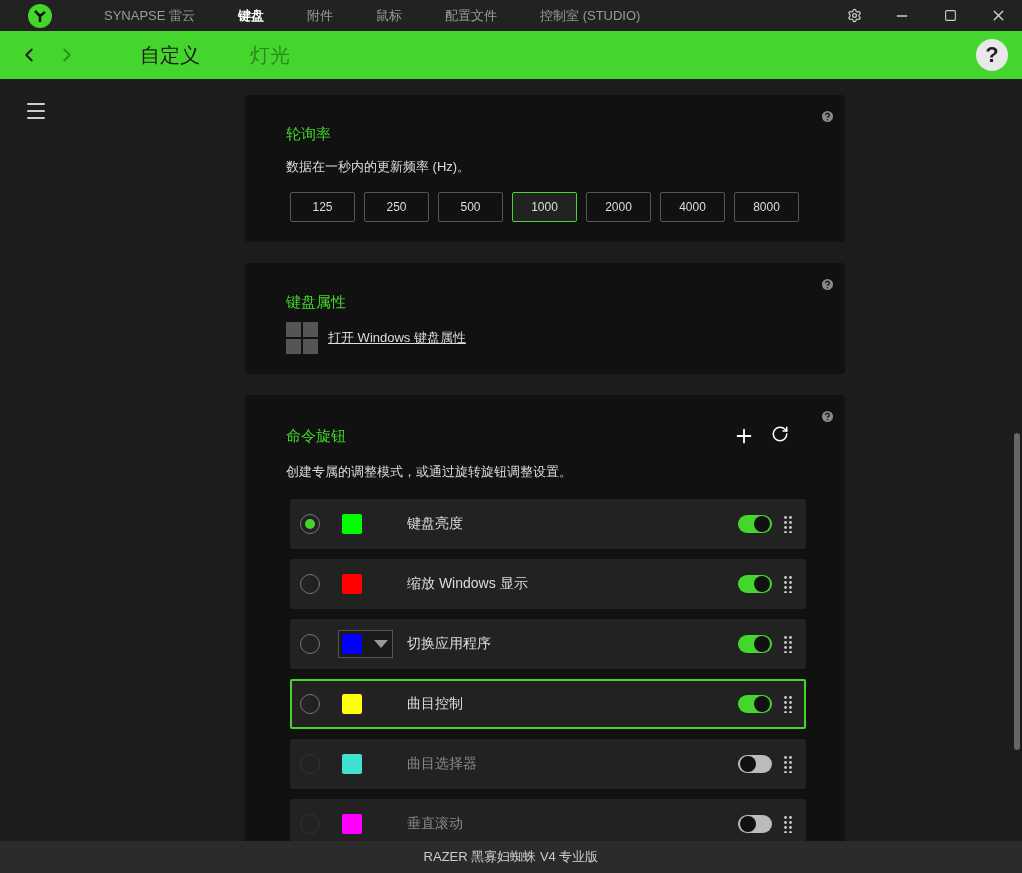 The height and width of the screenshot is (873, 1022). Describe the element at coordinates (396, 207) in the screenshot. I see `rate-option: 250` at that location.